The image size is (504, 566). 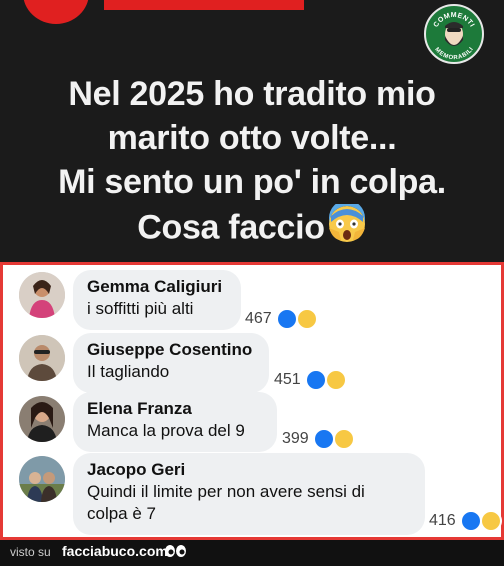 I want to click on commenter-name: Elena Franza, so click(x=175, y=409).